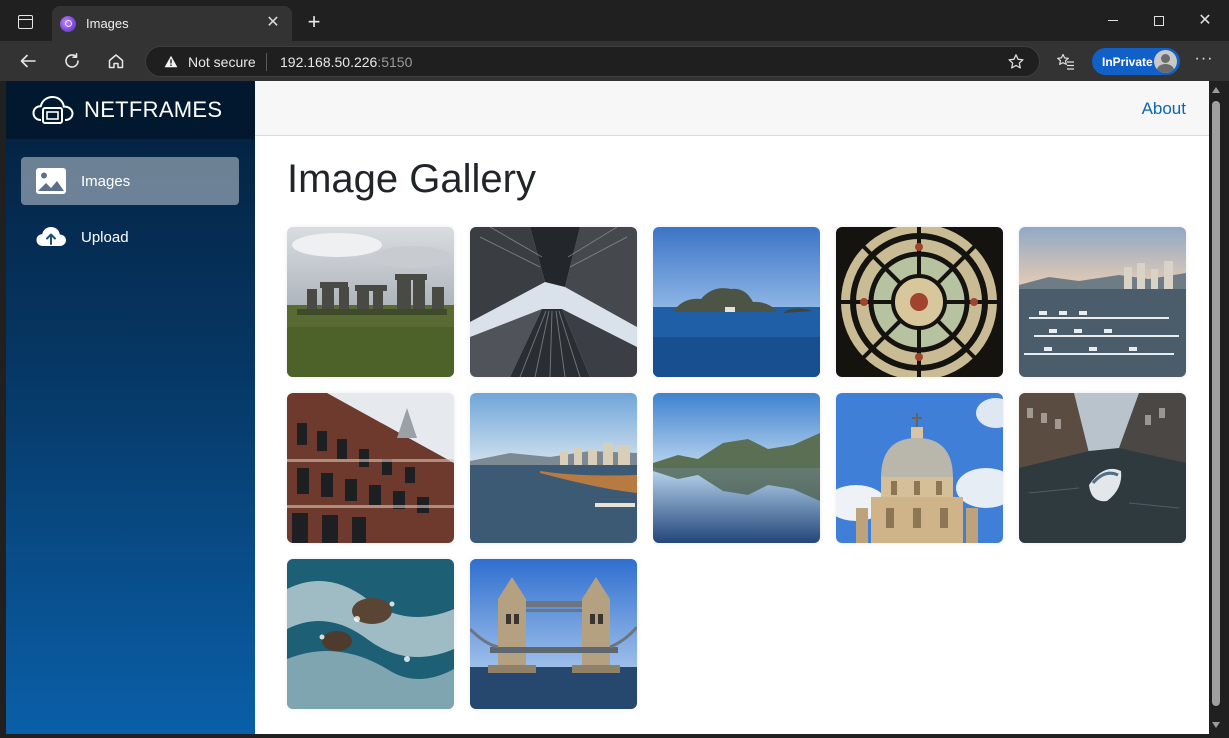  What do you see at coordinates (553, 302) in the screenshot?
I see `gallery-image-skyscrapers` at bounding box center [553, 302].